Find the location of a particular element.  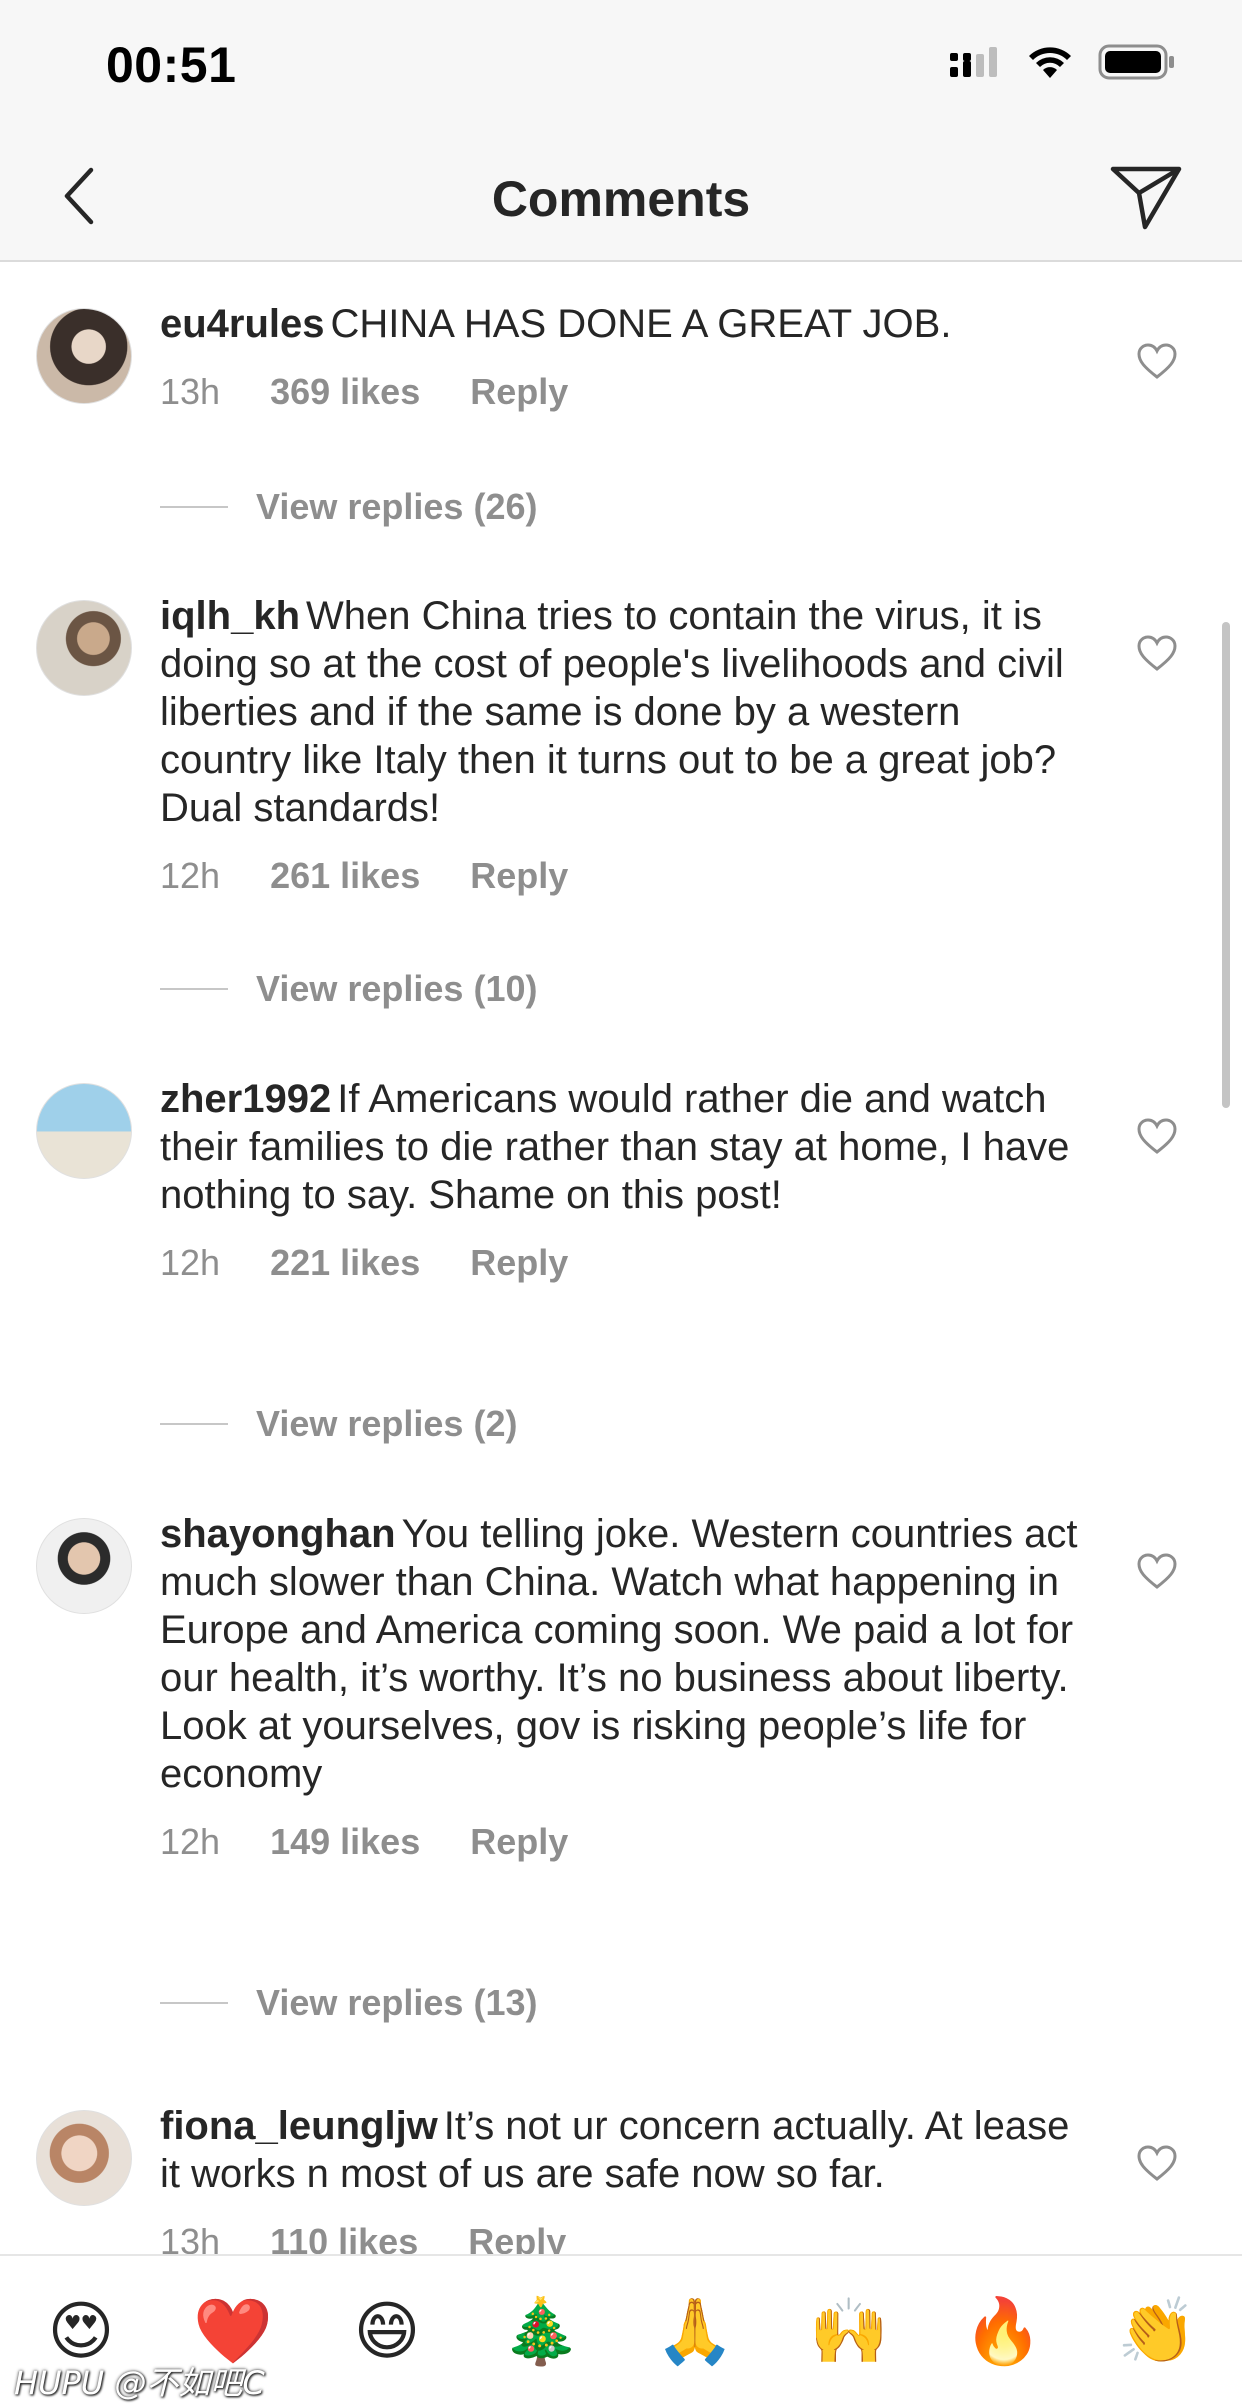

status-icons is located at coordinates (1063, 62).